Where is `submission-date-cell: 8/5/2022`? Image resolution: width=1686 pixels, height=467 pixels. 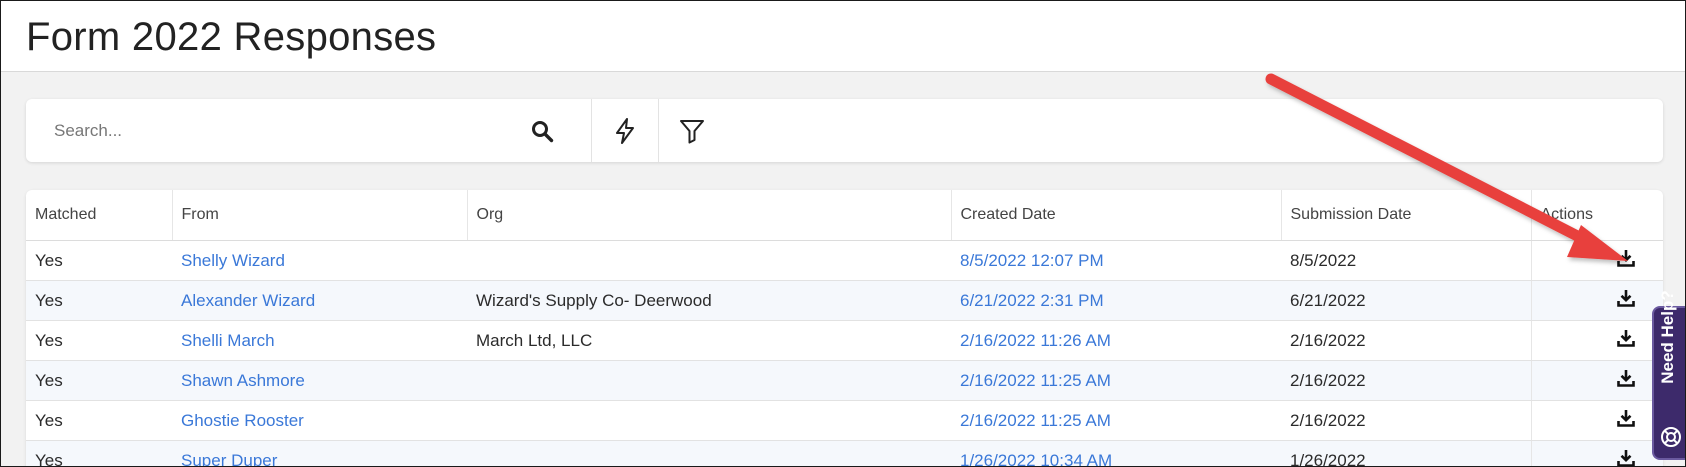
submission-date-cell: 8/5/2022 is located at coordinates (1406, 260).